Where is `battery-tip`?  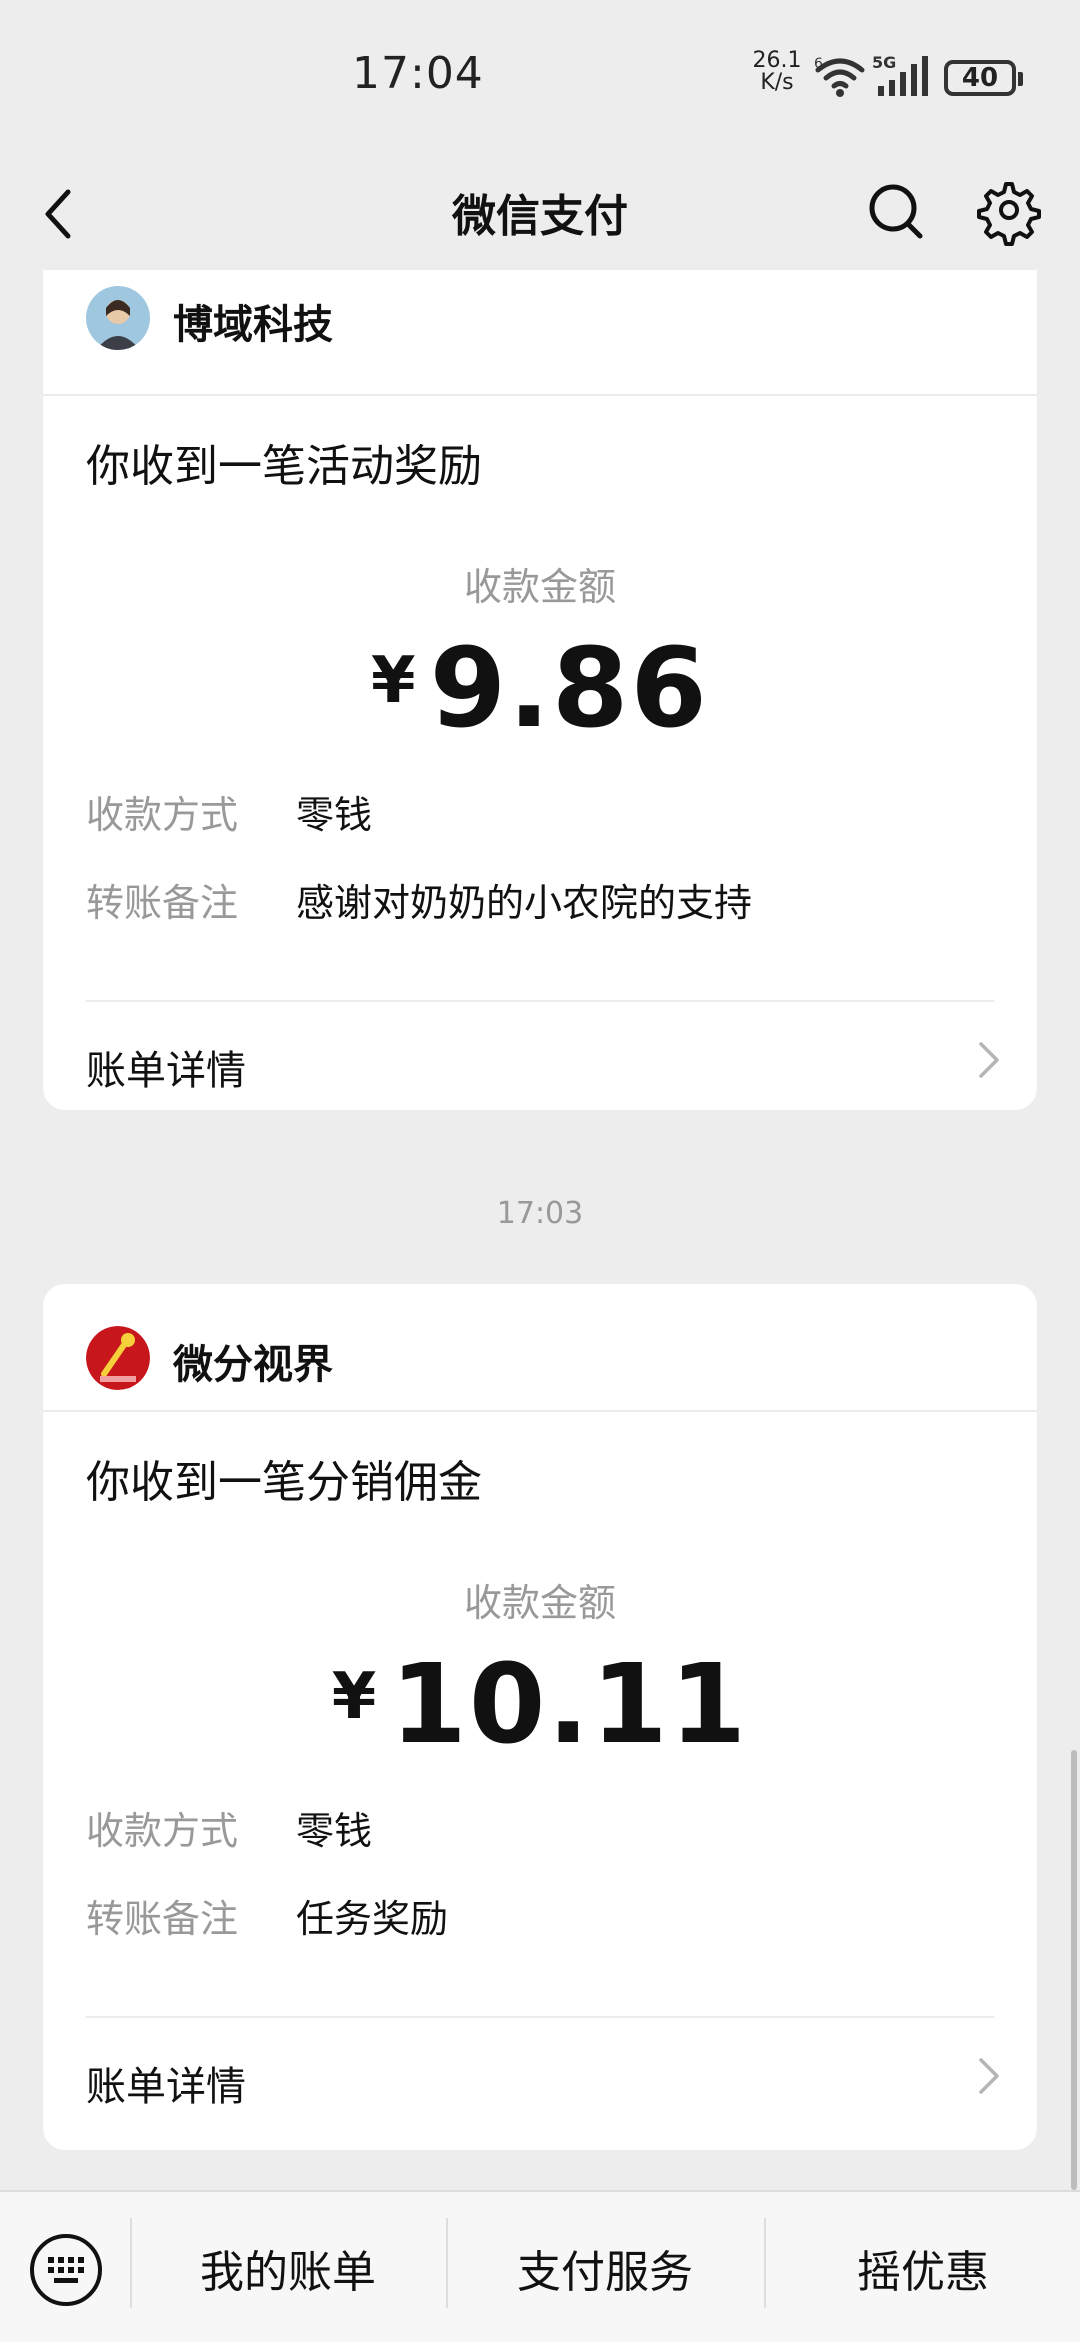 battery-tip is located at coordinates (1020, 79).